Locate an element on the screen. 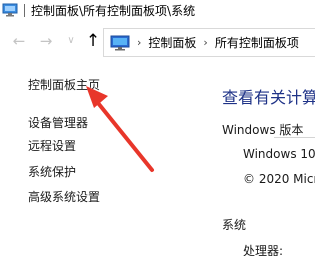 This screenshot has height=256, width=320. address-bar: › 控制面板 › 所有控制面板项 is located at coordinates (209, 42).